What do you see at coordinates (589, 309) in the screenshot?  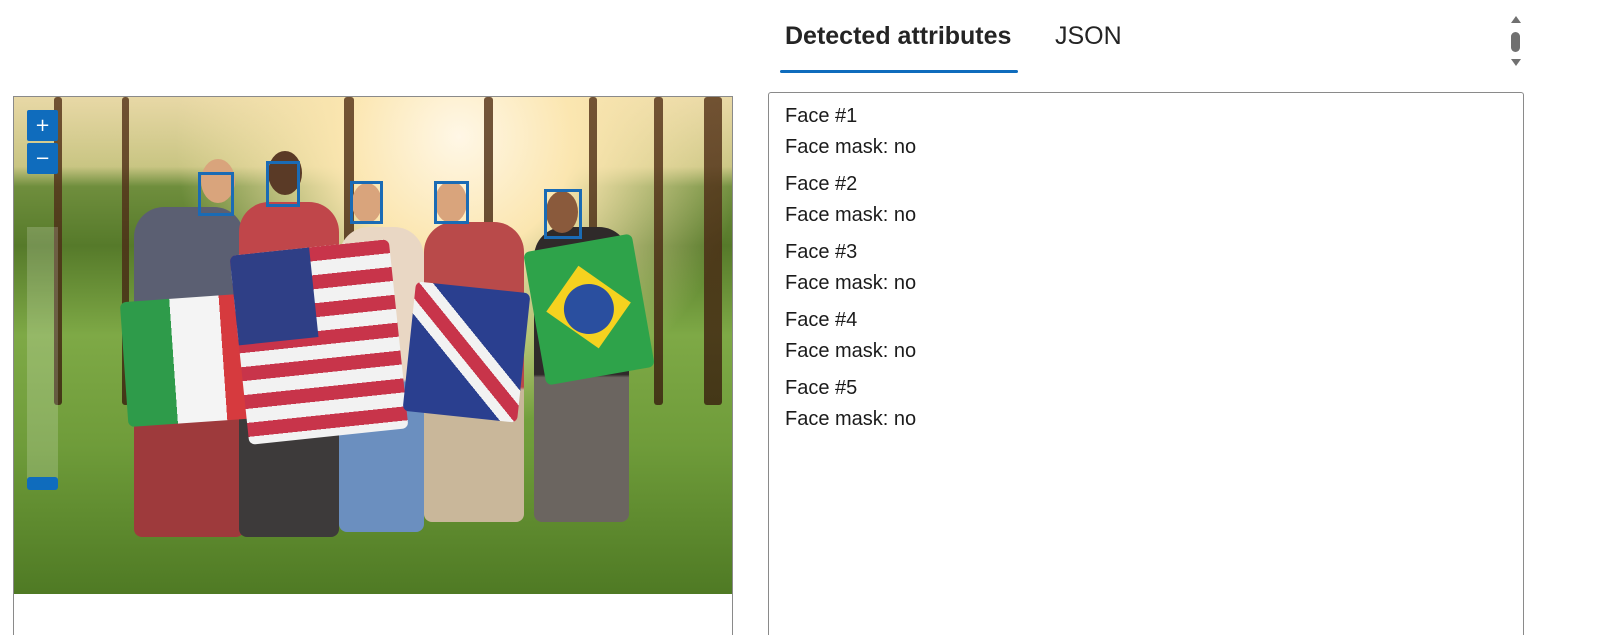 I see `brazil-flag` at bounding box center [589, 309].